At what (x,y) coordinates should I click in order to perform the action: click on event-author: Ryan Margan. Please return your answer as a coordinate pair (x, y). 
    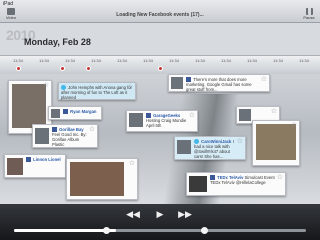
    Looking at the image, I should click on (83, 111).